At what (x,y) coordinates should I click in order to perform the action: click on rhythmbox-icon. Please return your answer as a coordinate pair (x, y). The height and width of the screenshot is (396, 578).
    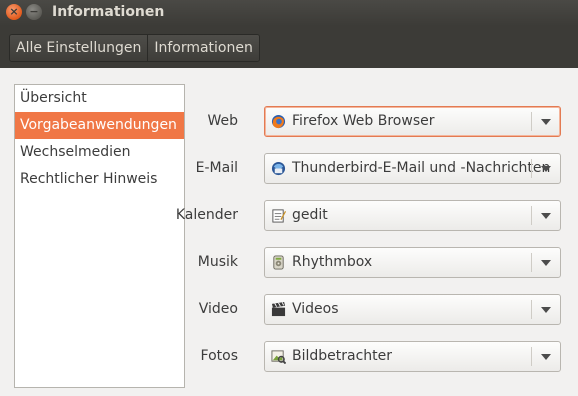
    Looking at the image, I should click on (278, 262).